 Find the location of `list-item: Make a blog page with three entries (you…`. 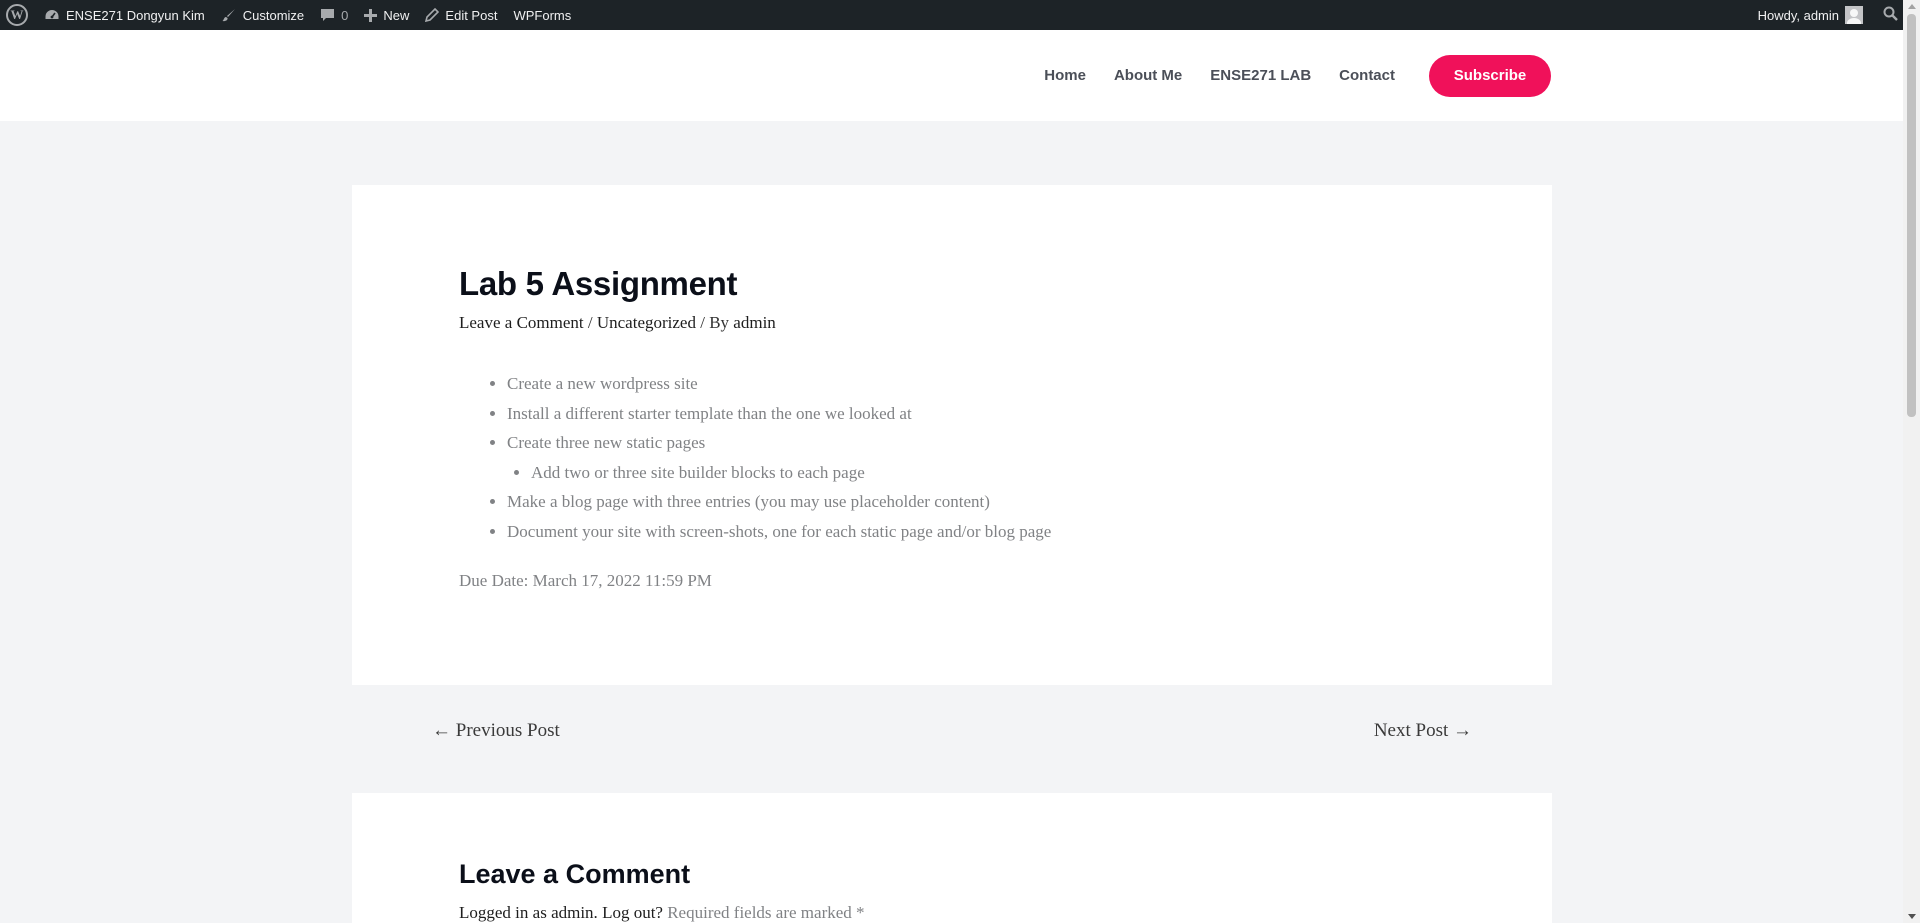

list-item: Make a blog page with three entries (you… is located at coordinates (779, 502).